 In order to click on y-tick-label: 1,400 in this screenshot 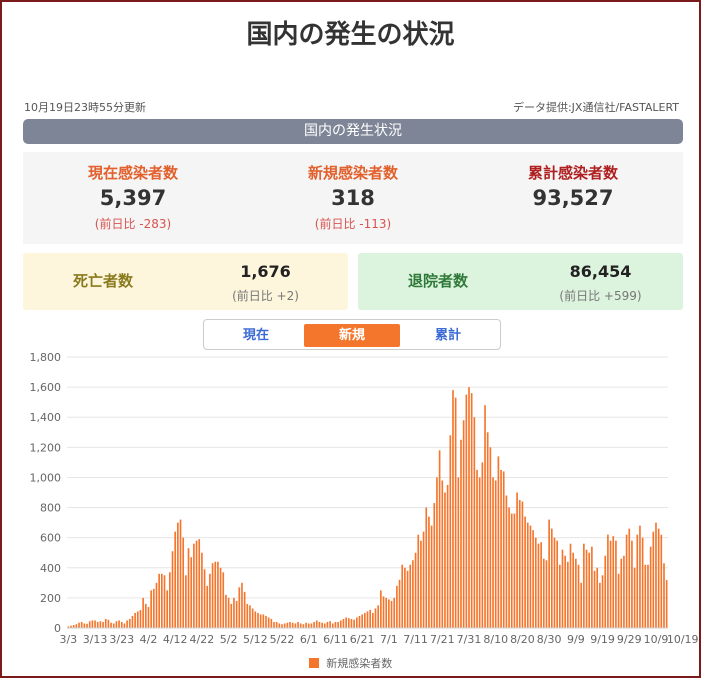, I will do `click(46, 417)`.